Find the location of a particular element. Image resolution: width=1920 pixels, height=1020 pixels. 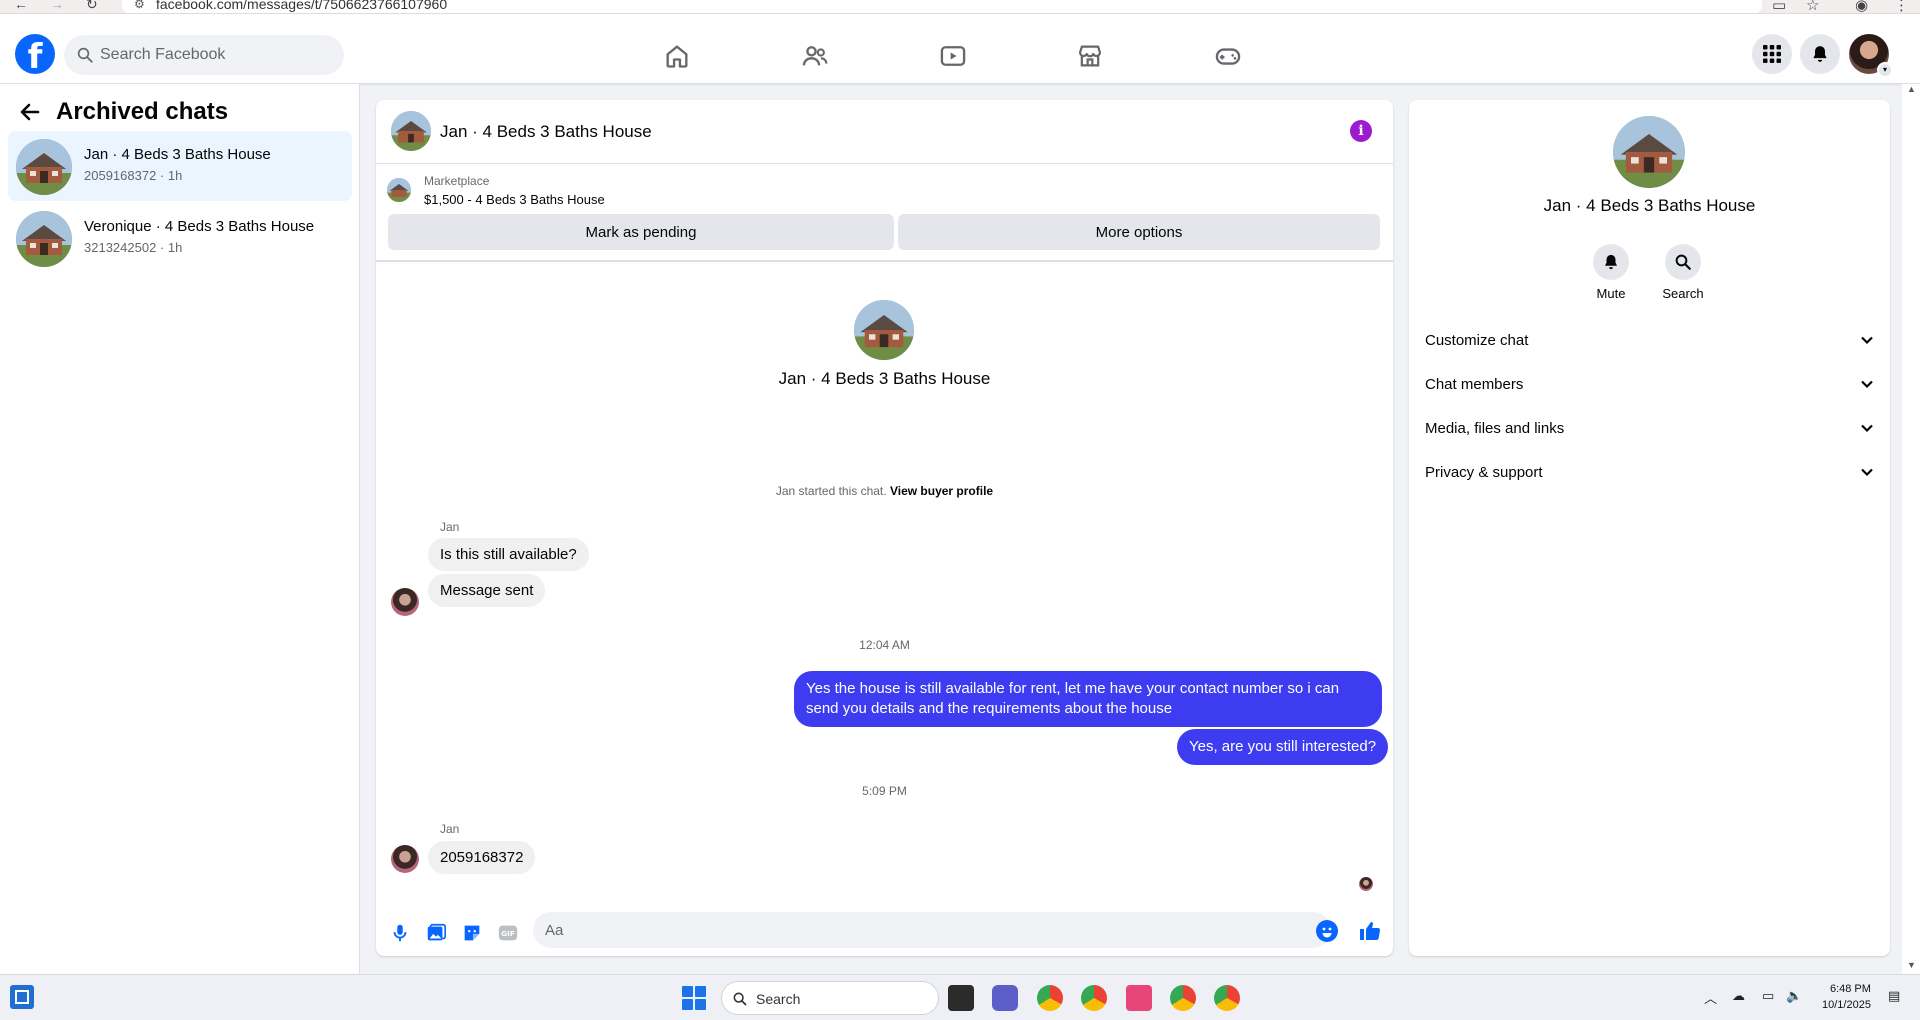

snipping-tool-icon is located at coordinates (1139, 998).